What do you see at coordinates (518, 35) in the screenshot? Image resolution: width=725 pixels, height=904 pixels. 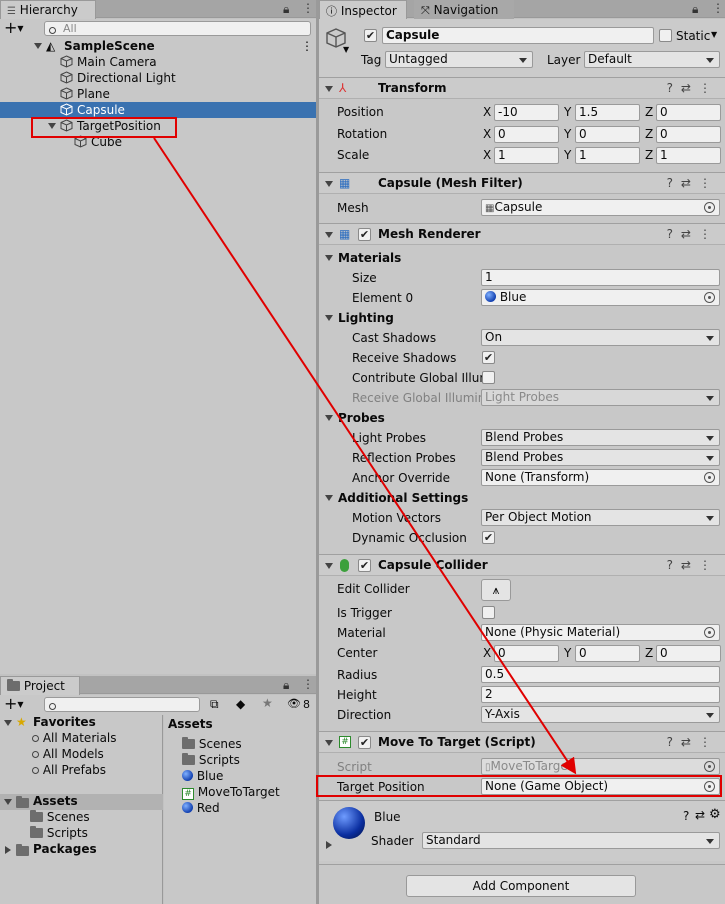 I see `object-name-input: Capsule` at bounding box center [518, 35].